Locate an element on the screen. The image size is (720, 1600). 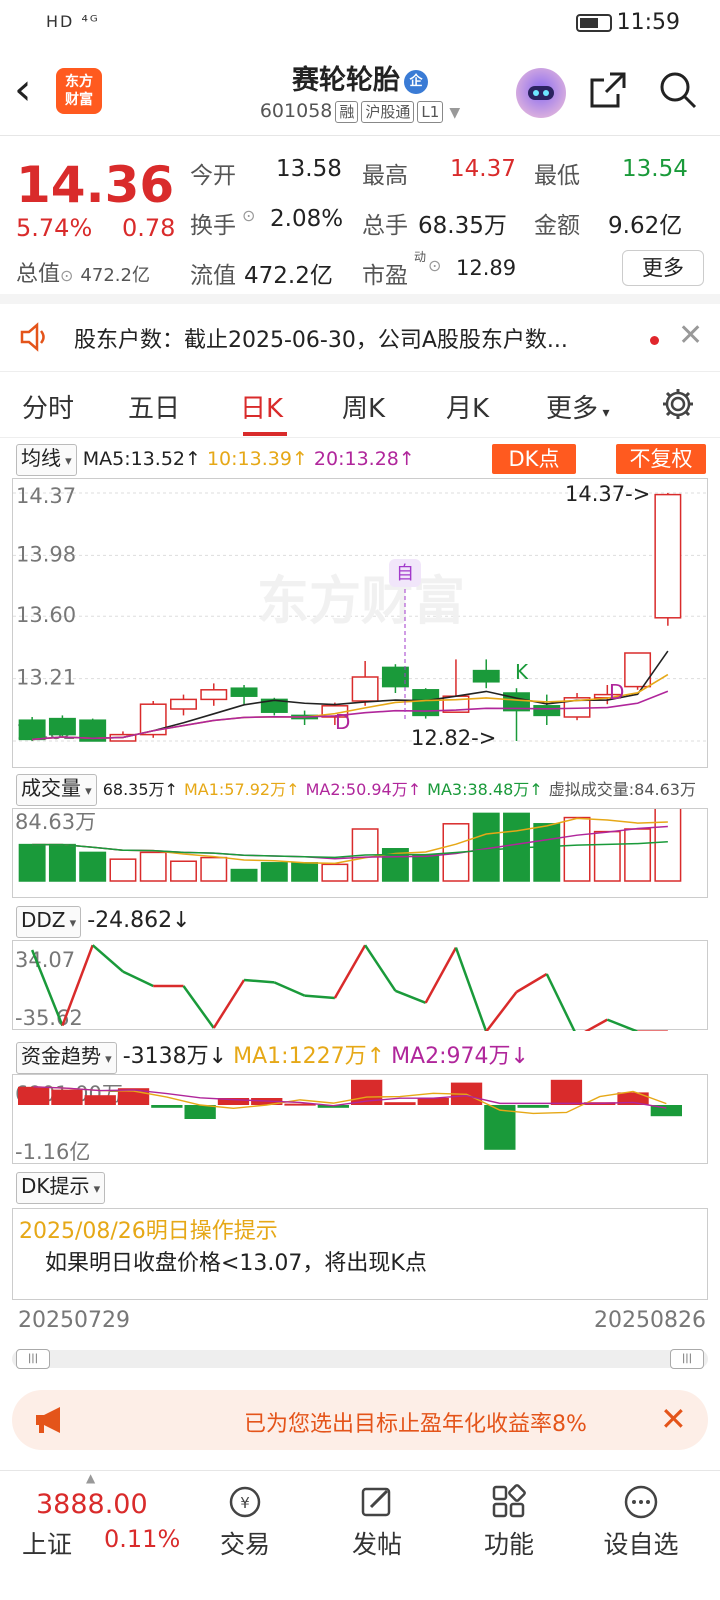
volume-chart: 84.63万 is located at coordinates (360, 852).